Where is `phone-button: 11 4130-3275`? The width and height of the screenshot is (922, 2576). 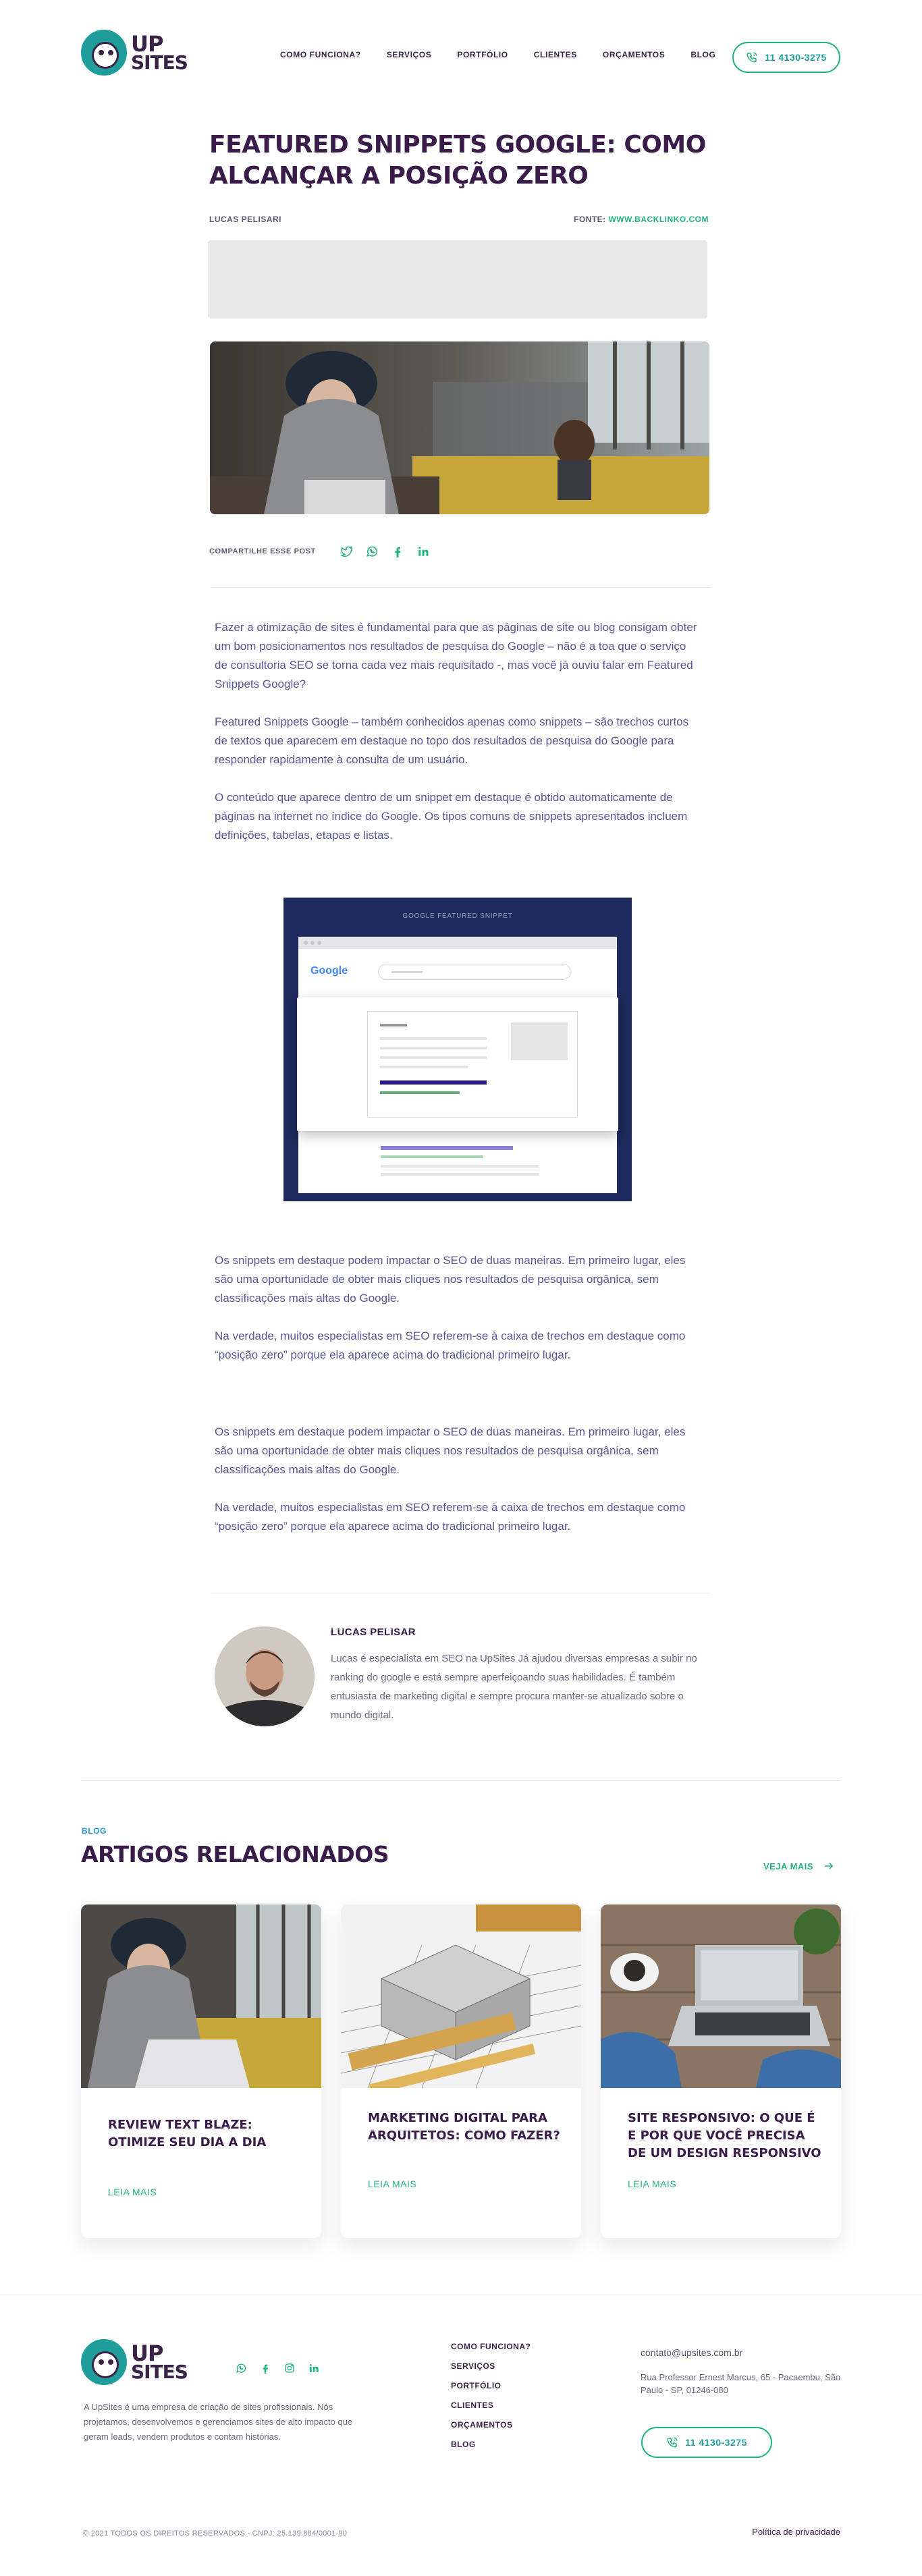
phone-button: 11 4130-3275 is located at coordinates (786, 58).